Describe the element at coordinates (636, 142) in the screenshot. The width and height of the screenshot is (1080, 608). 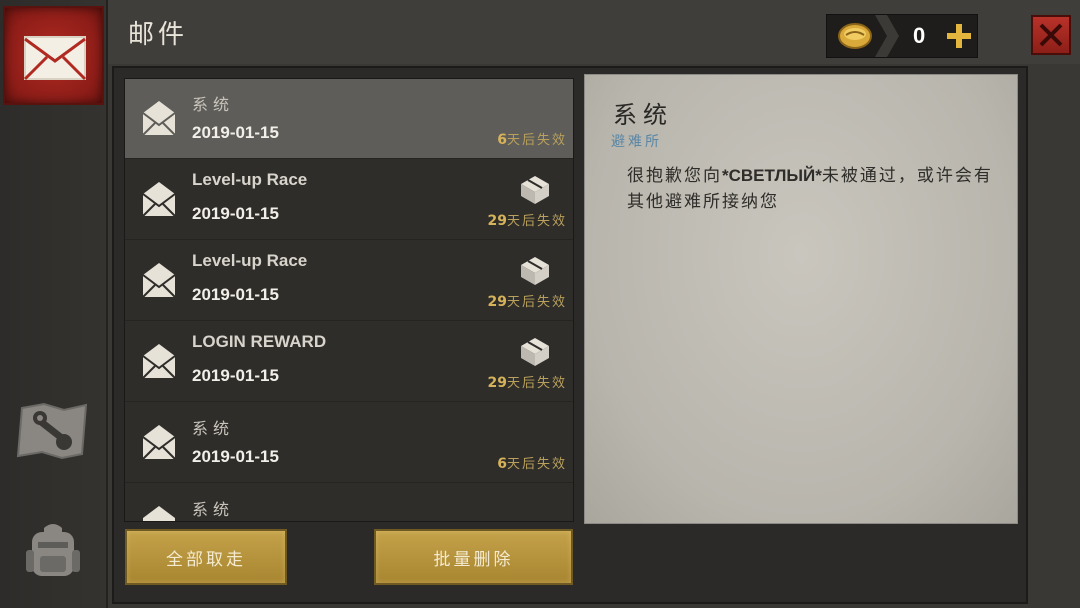
I see `detail-subtitle: 避难所` at that location.